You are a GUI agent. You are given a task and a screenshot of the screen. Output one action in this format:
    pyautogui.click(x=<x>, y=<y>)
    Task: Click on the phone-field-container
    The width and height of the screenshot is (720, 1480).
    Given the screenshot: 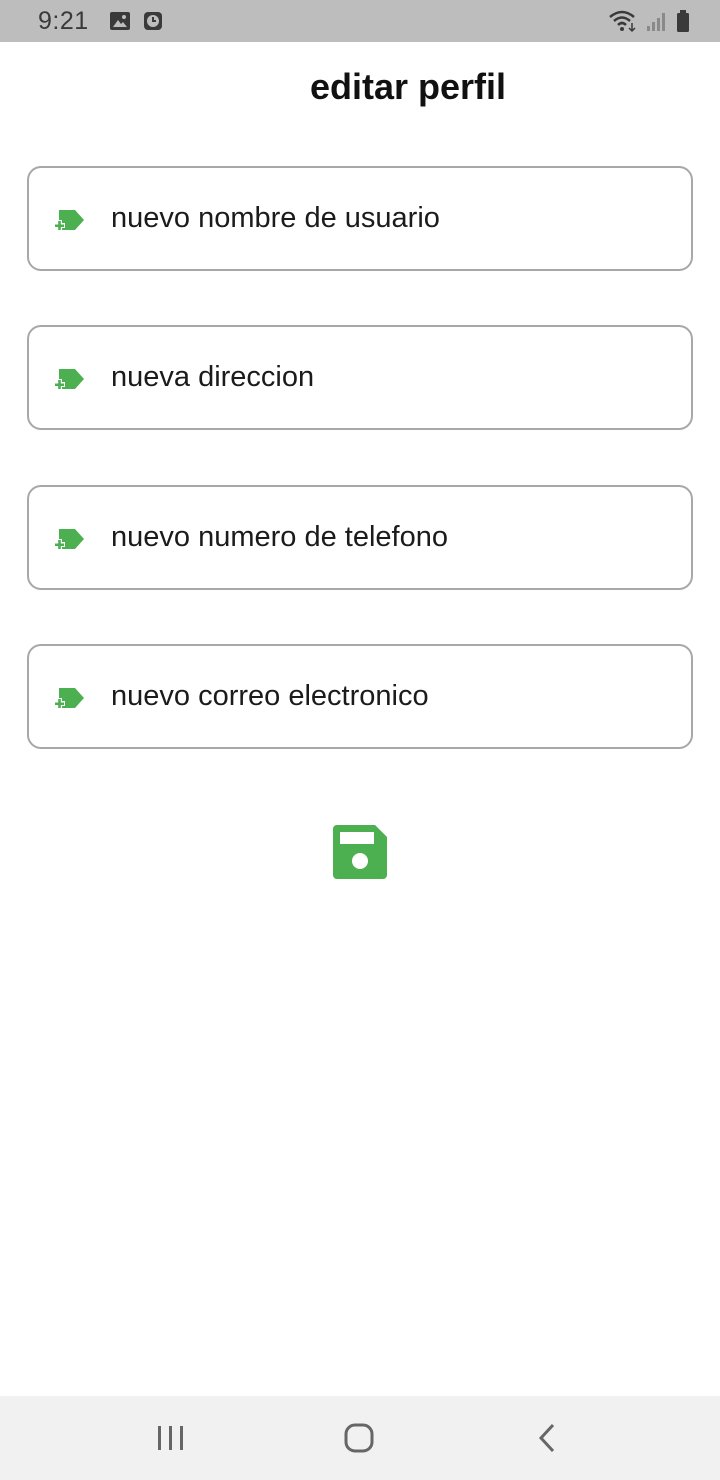 What is the action you would take?
    pyautogui.click(x=360, y=537)
    